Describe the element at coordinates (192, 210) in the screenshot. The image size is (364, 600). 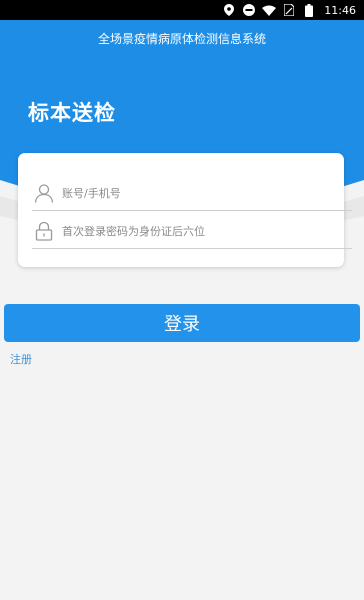
I see `account-underline` at that location.